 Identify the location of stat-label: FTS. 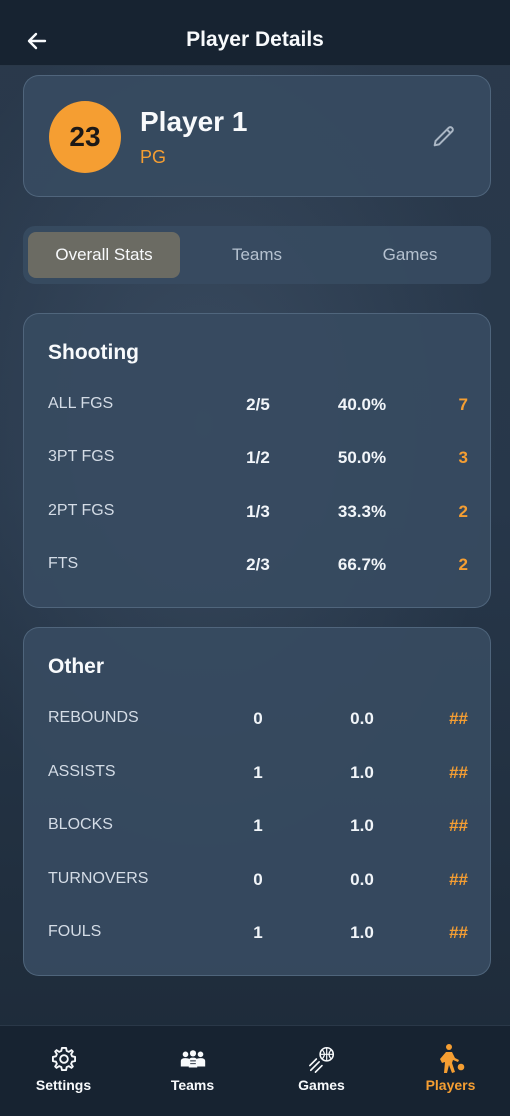
(63, 563).